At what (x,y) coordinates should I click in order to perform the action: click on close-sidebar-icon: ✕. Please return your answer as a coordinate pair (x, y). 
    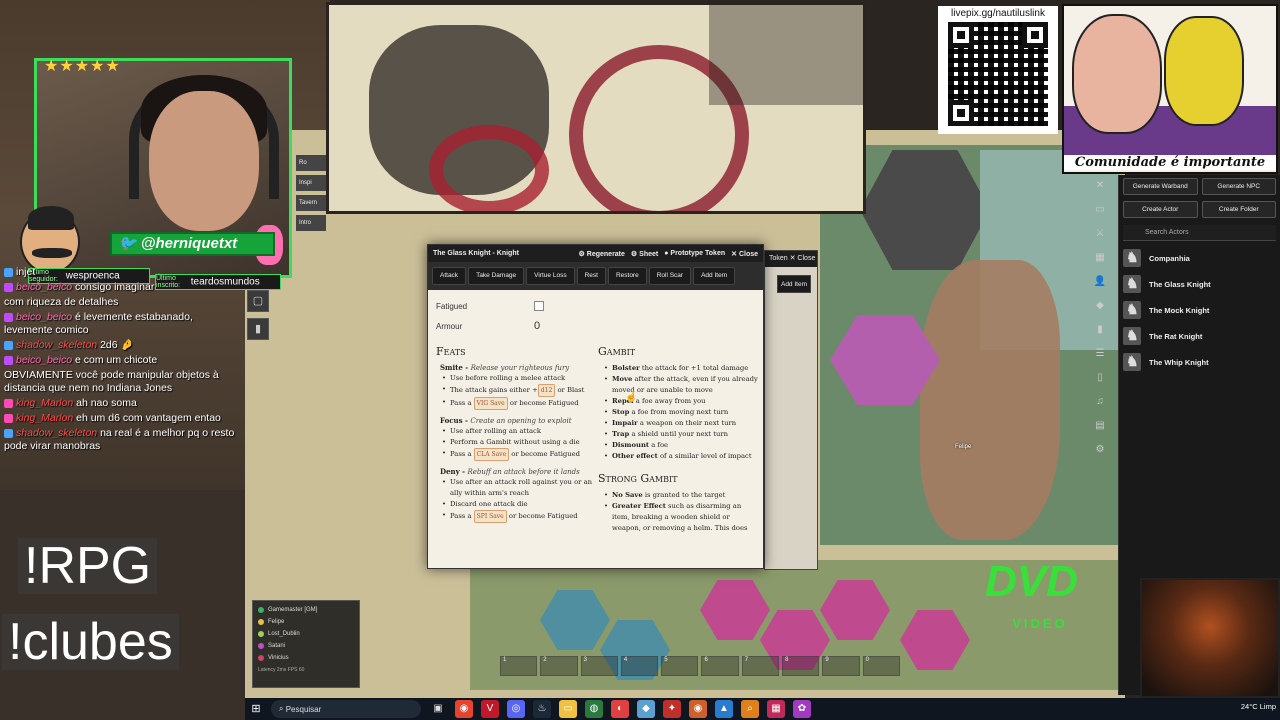
    Looking at the image, I should click on (1100, 188).